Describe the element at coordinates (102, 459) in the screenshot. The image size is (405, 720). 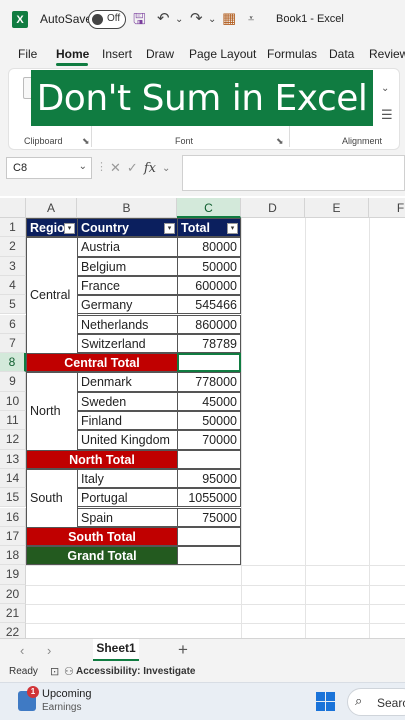
I see `north-total-label: North Total` at that location.